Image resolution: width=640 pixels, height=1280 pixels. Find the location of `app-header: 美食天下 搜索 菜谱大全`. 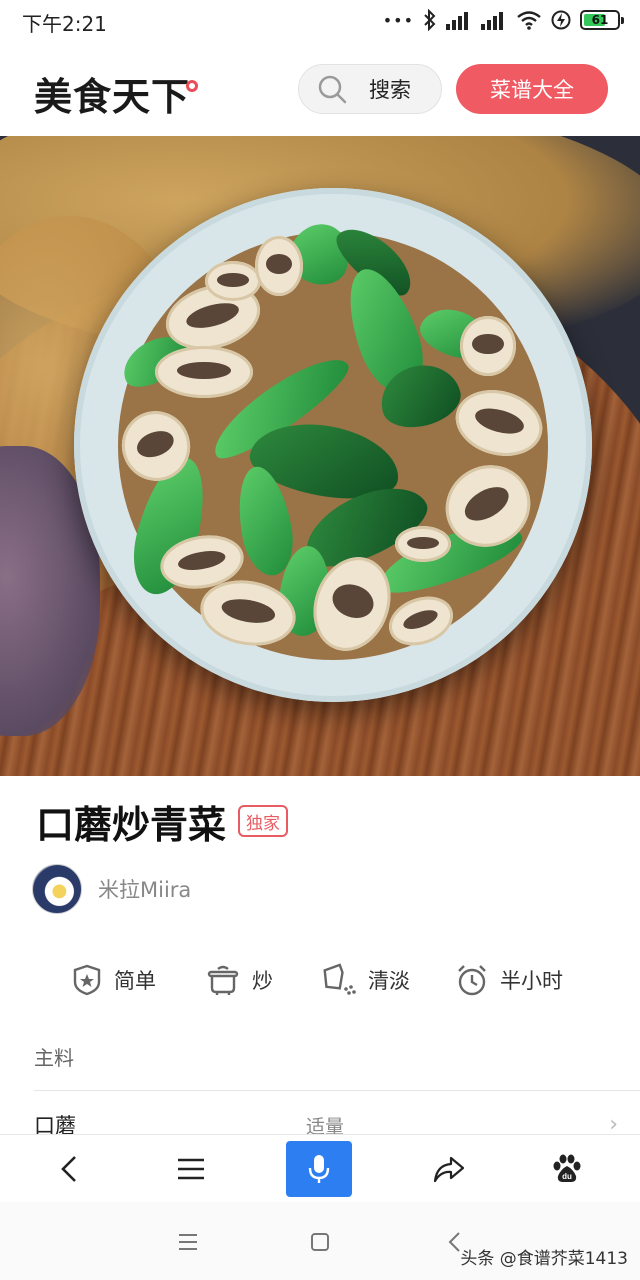

app-header: 美食天下 搜索 菜谱大全 is located at coordinates (320, 88).